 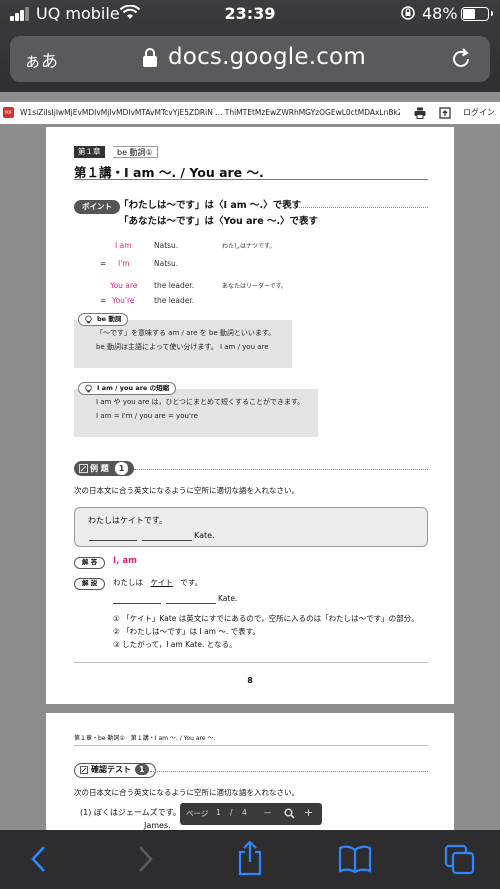 I want to click on zoom-out-button: —, so click(x=268, y=812).